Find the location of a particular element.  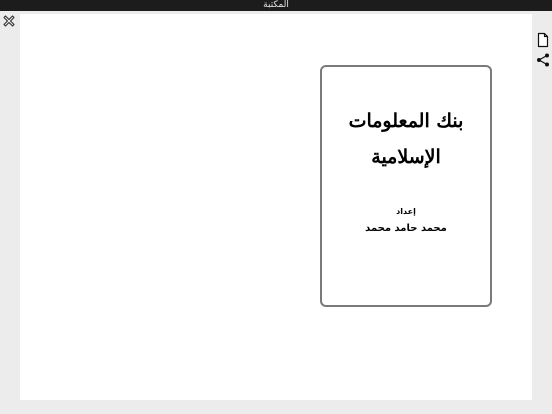

window-title-bar: المكتبة is located at coordinates (276, 5).